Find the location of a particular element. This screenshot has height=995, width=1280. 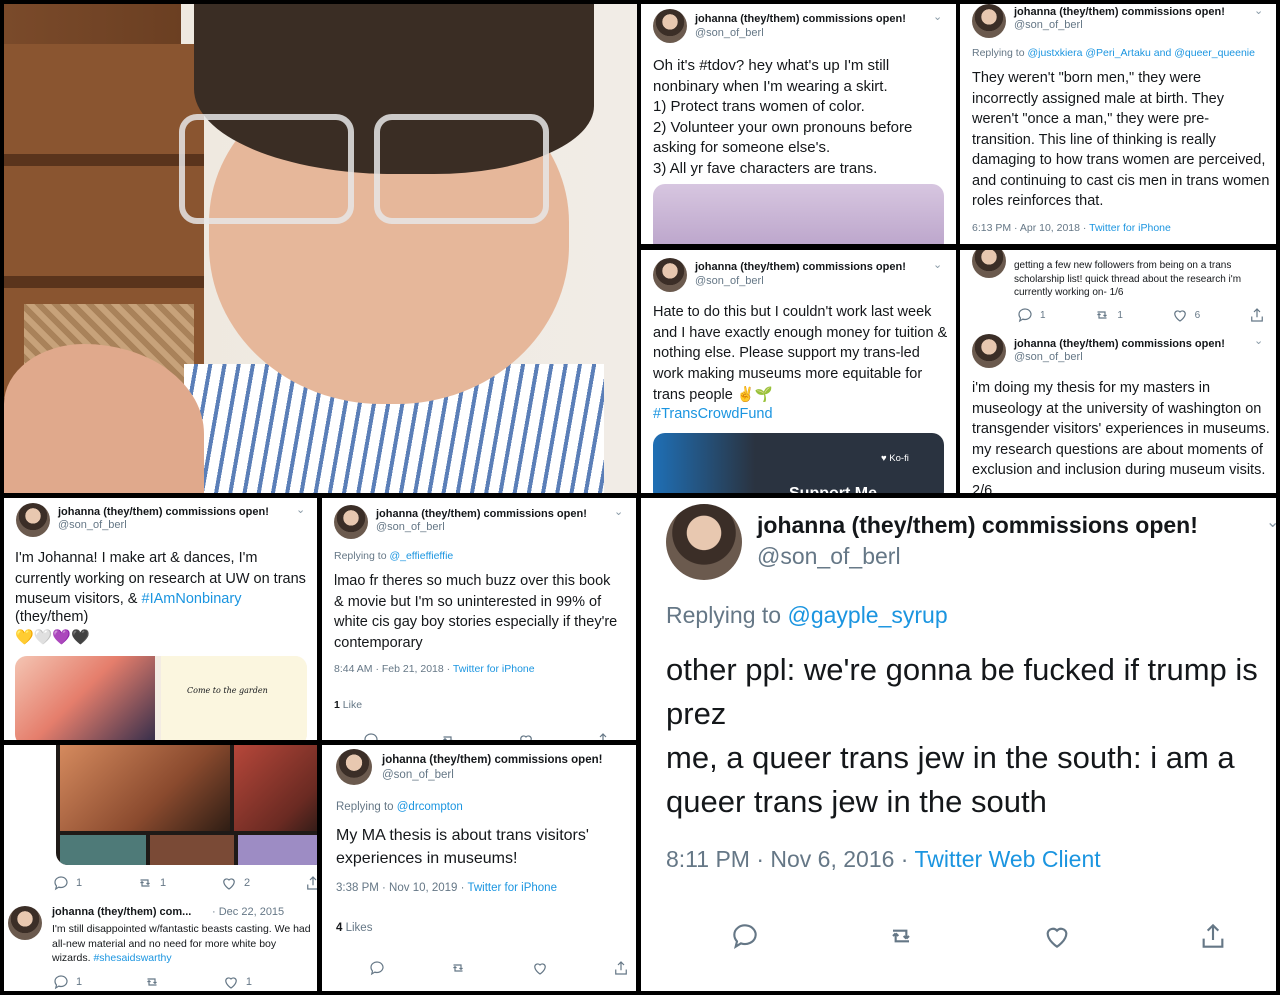

replying-to-link: @drcompton is located at coordinates (430, 807).